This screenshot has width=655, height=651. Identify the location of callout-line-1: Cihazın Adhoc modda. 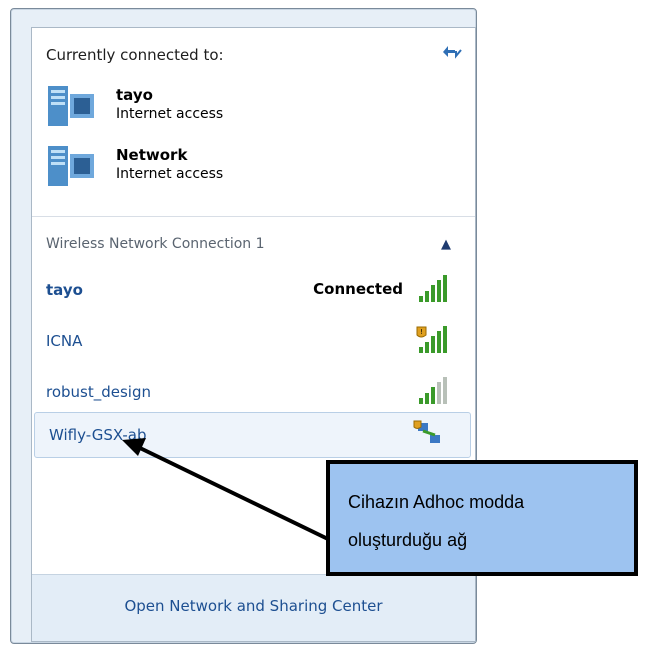
(436, 502).